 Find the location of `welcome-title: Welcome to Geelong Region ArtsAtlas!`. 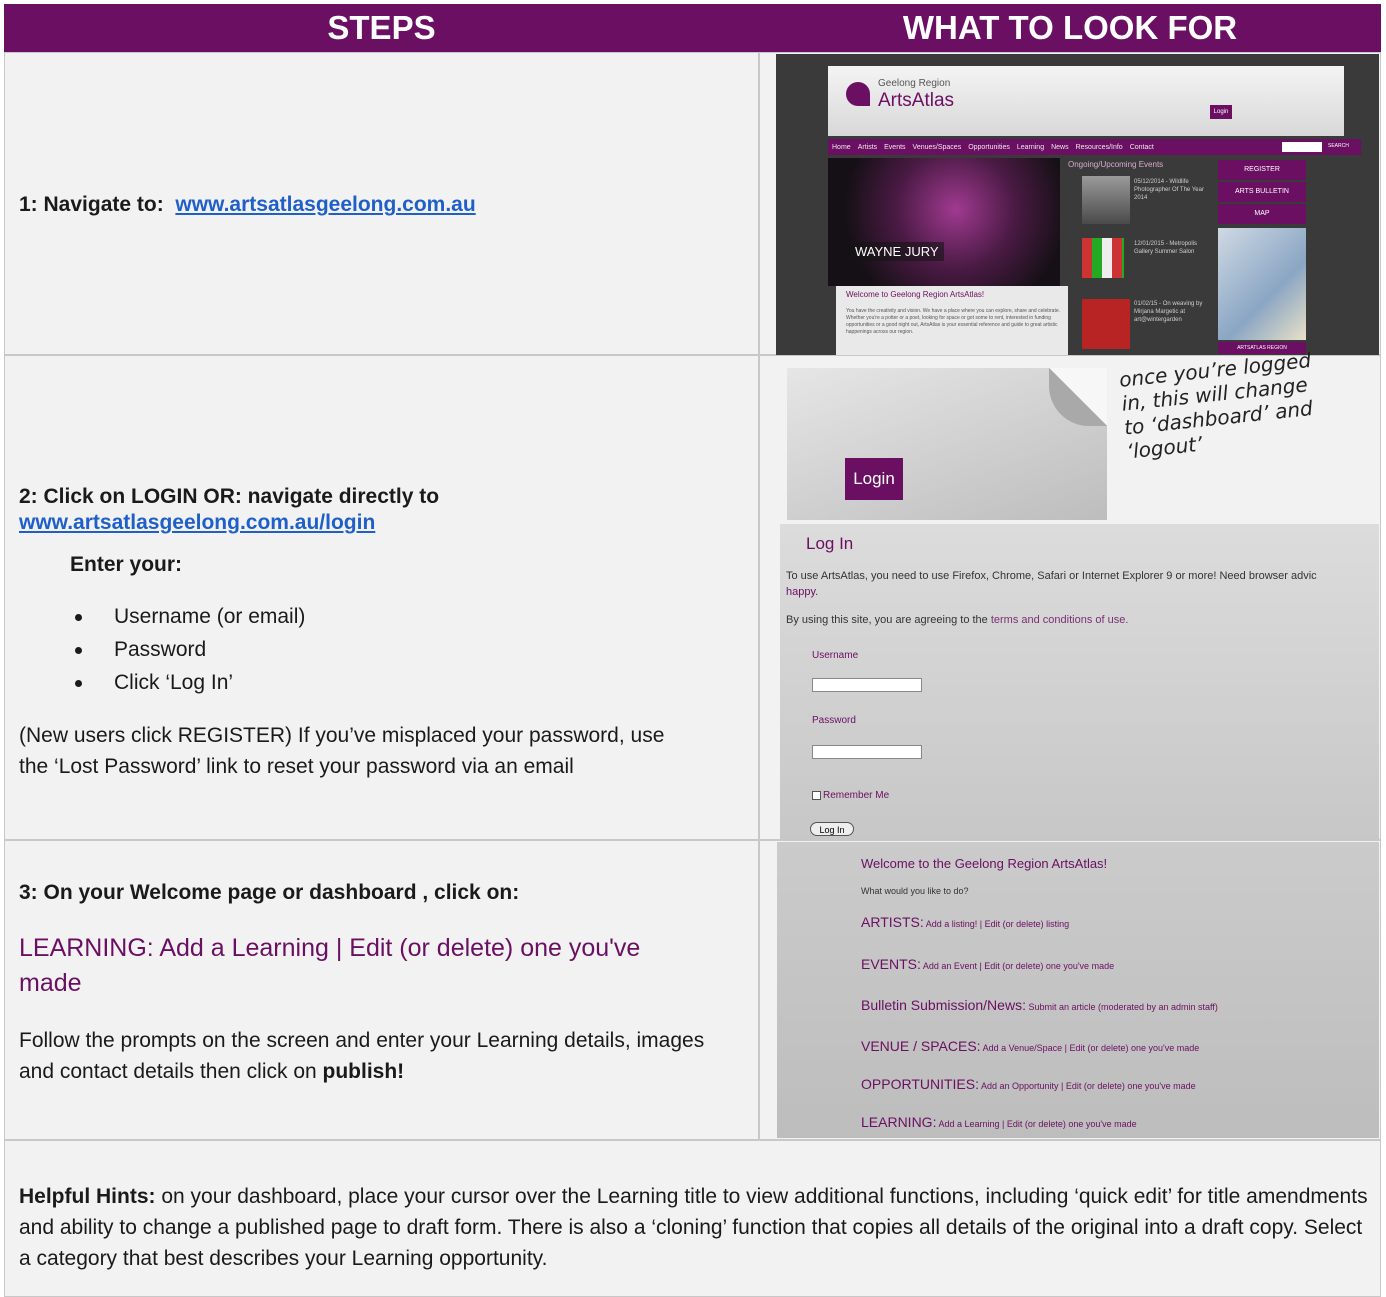

welcome-title: Welcome to Geelong Region ArtsAtlas! is located at coordinates (915, 294).